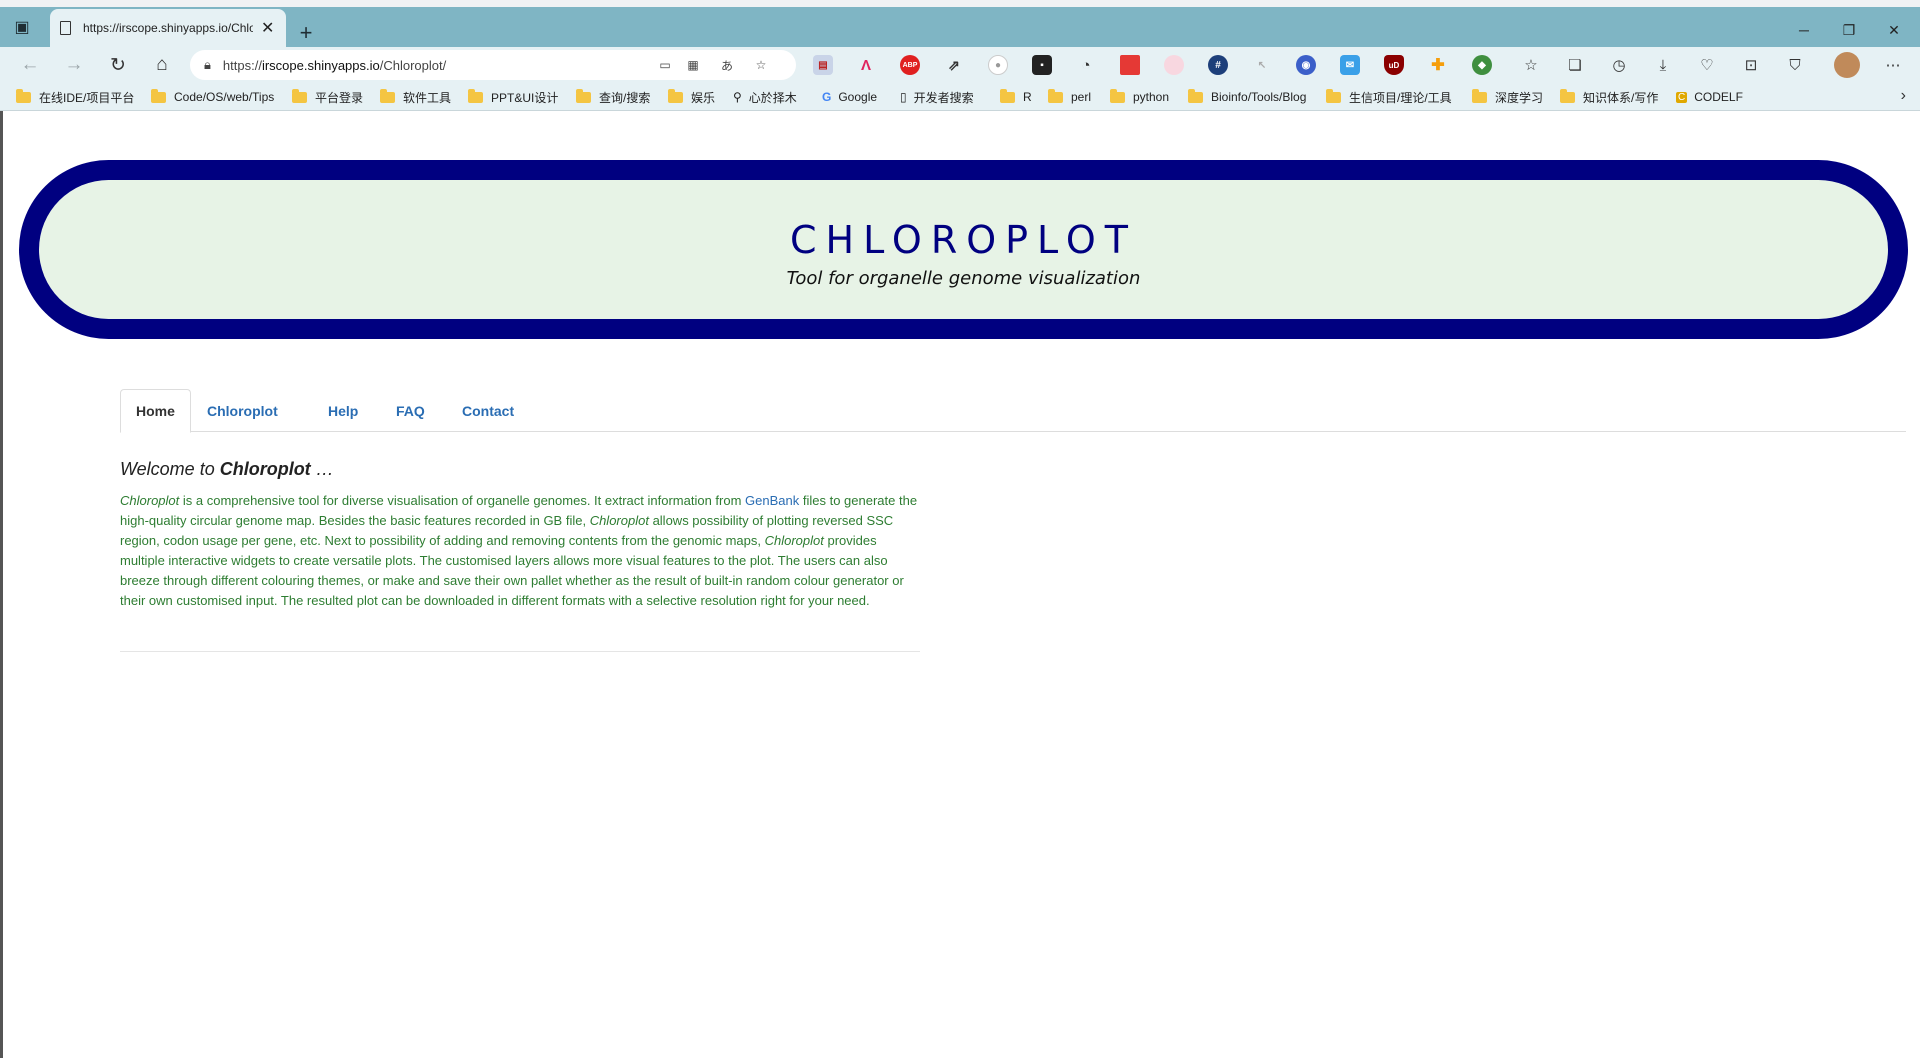 The image size is (1920, 1058). Describe the element at coordinates (30, 65) in the screenshot. I see `back-icon: ←` at that location.